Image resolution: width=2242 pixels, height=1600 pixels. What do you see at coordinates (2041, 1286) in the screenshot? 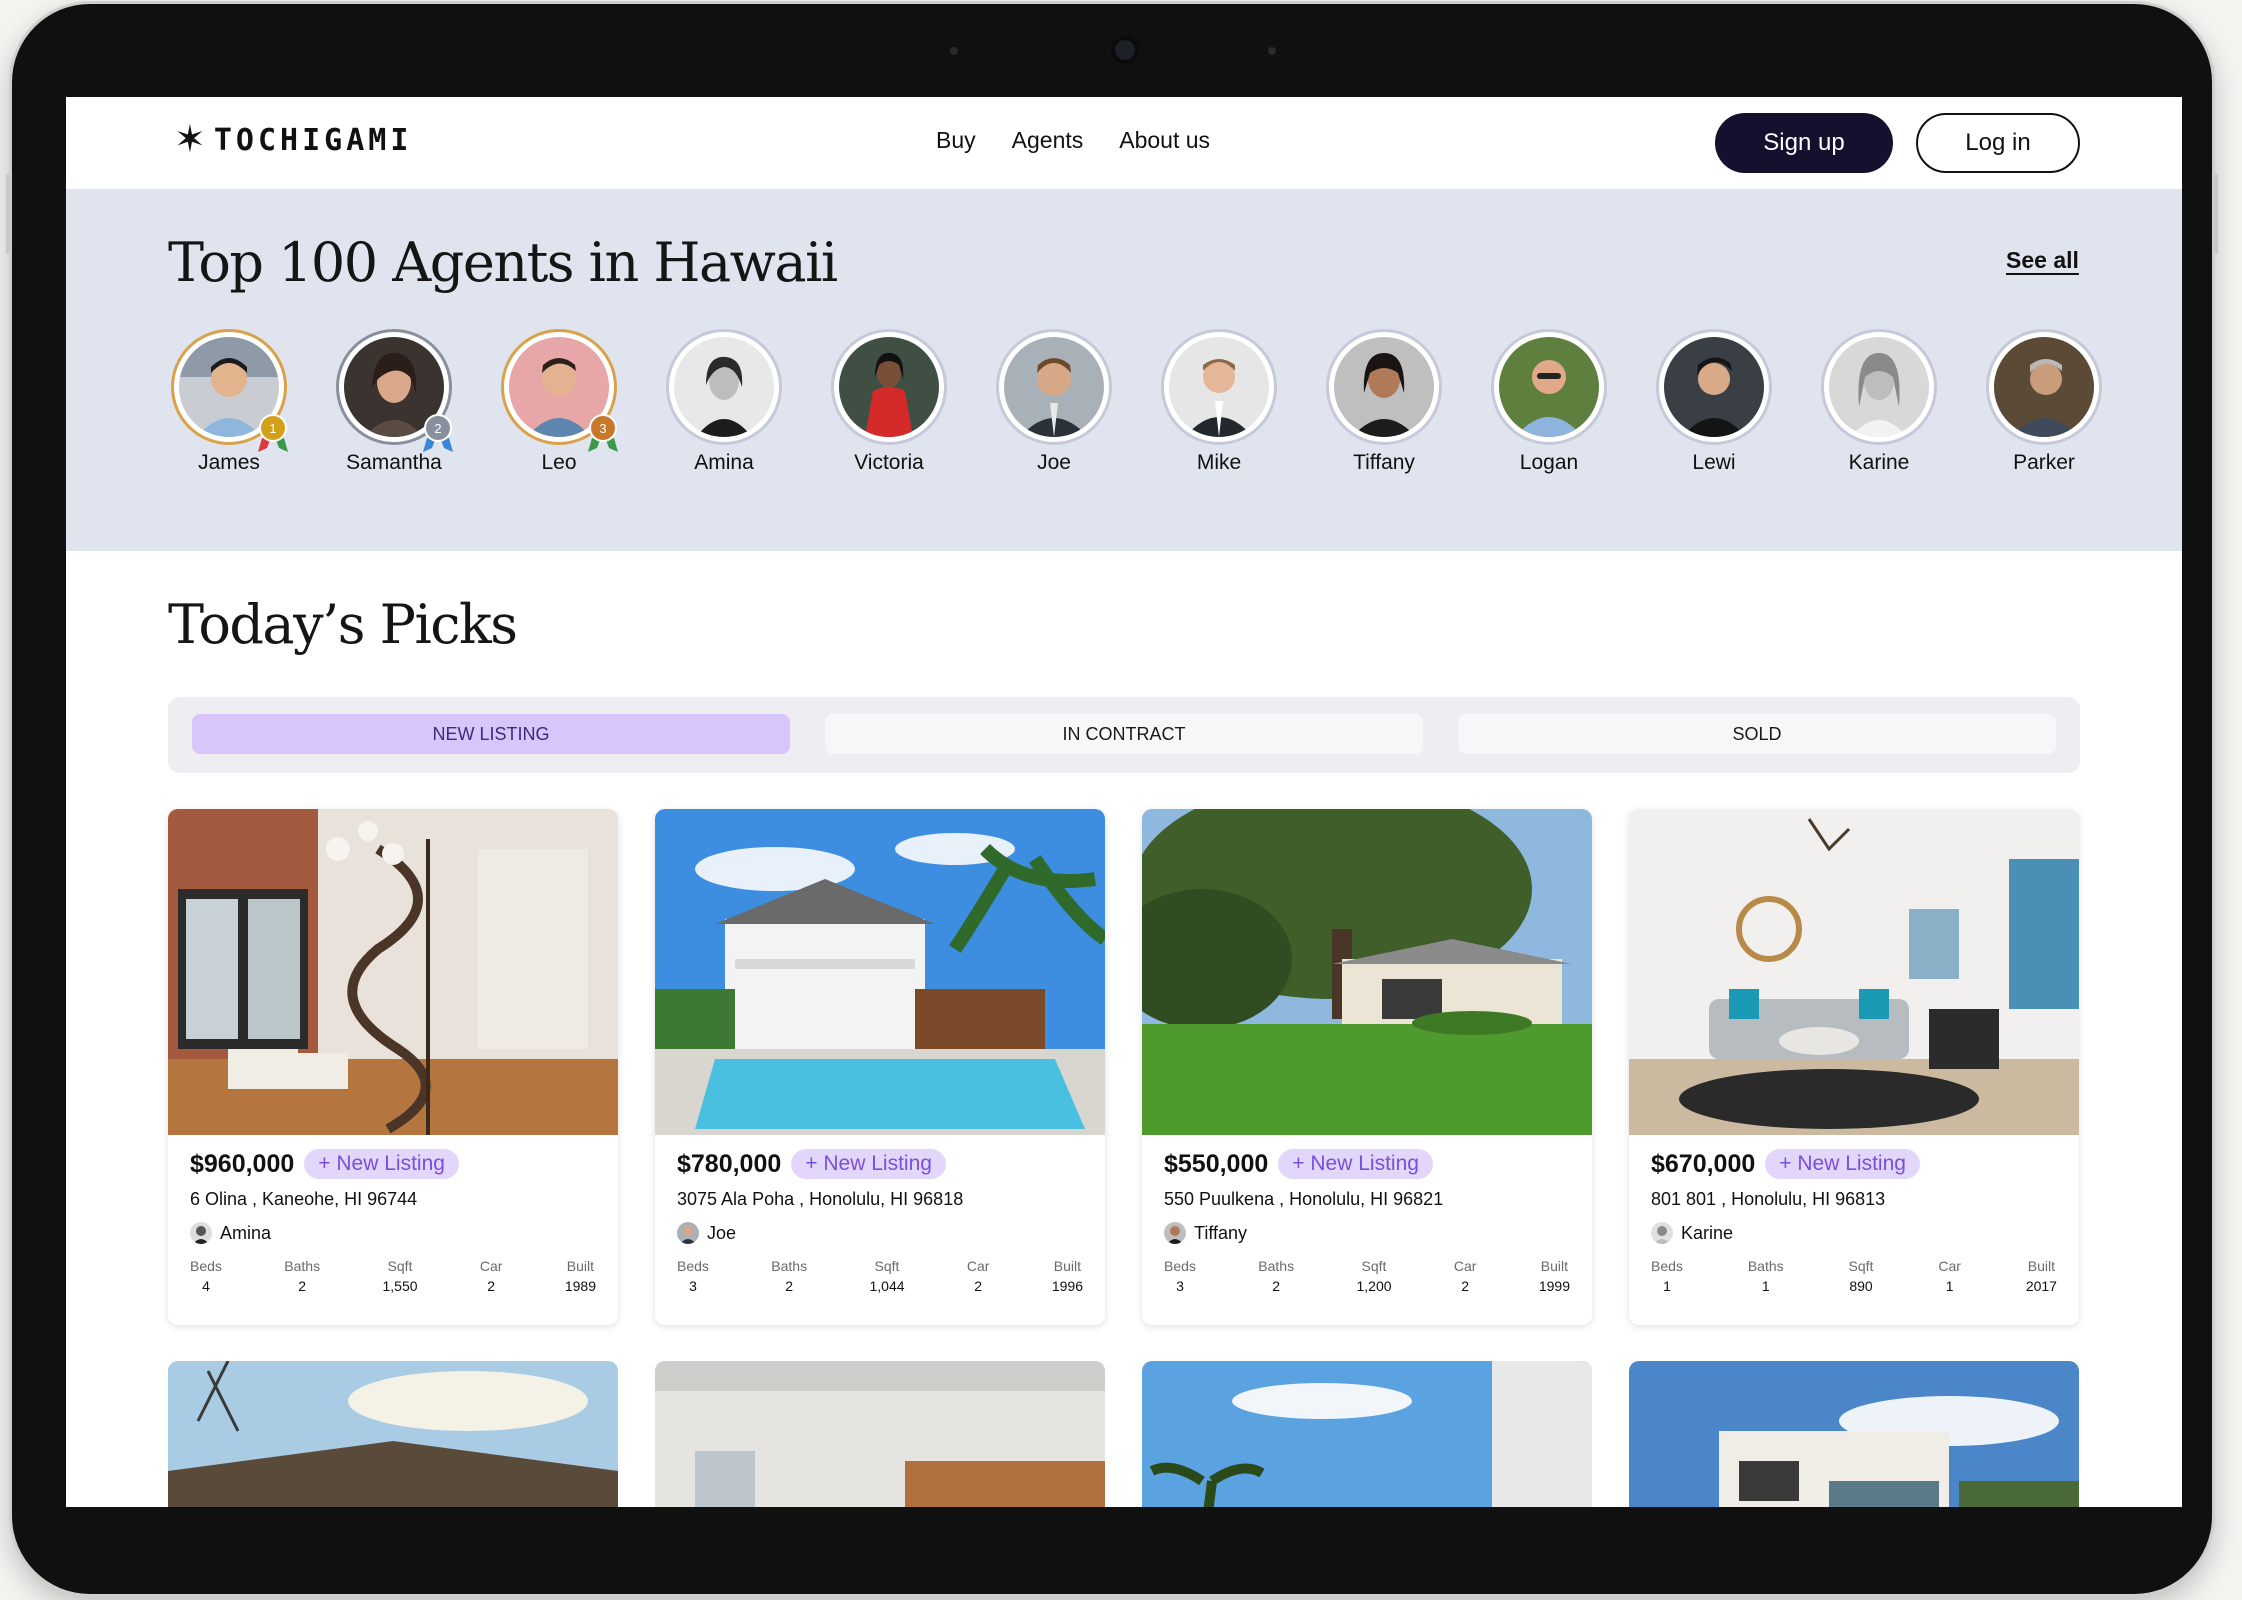
I see `stat-value: 2017` at bounding box center [2041, 1286].